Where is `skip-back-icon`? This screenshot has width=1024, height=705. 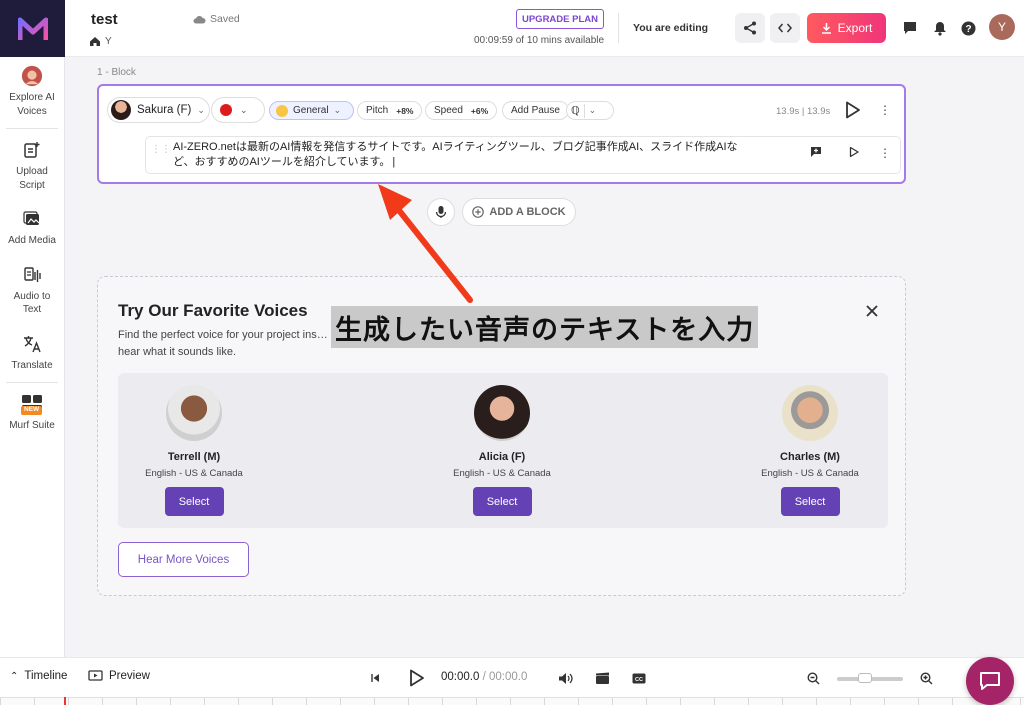 skip-back-icon is located at coordinates (375, 678).